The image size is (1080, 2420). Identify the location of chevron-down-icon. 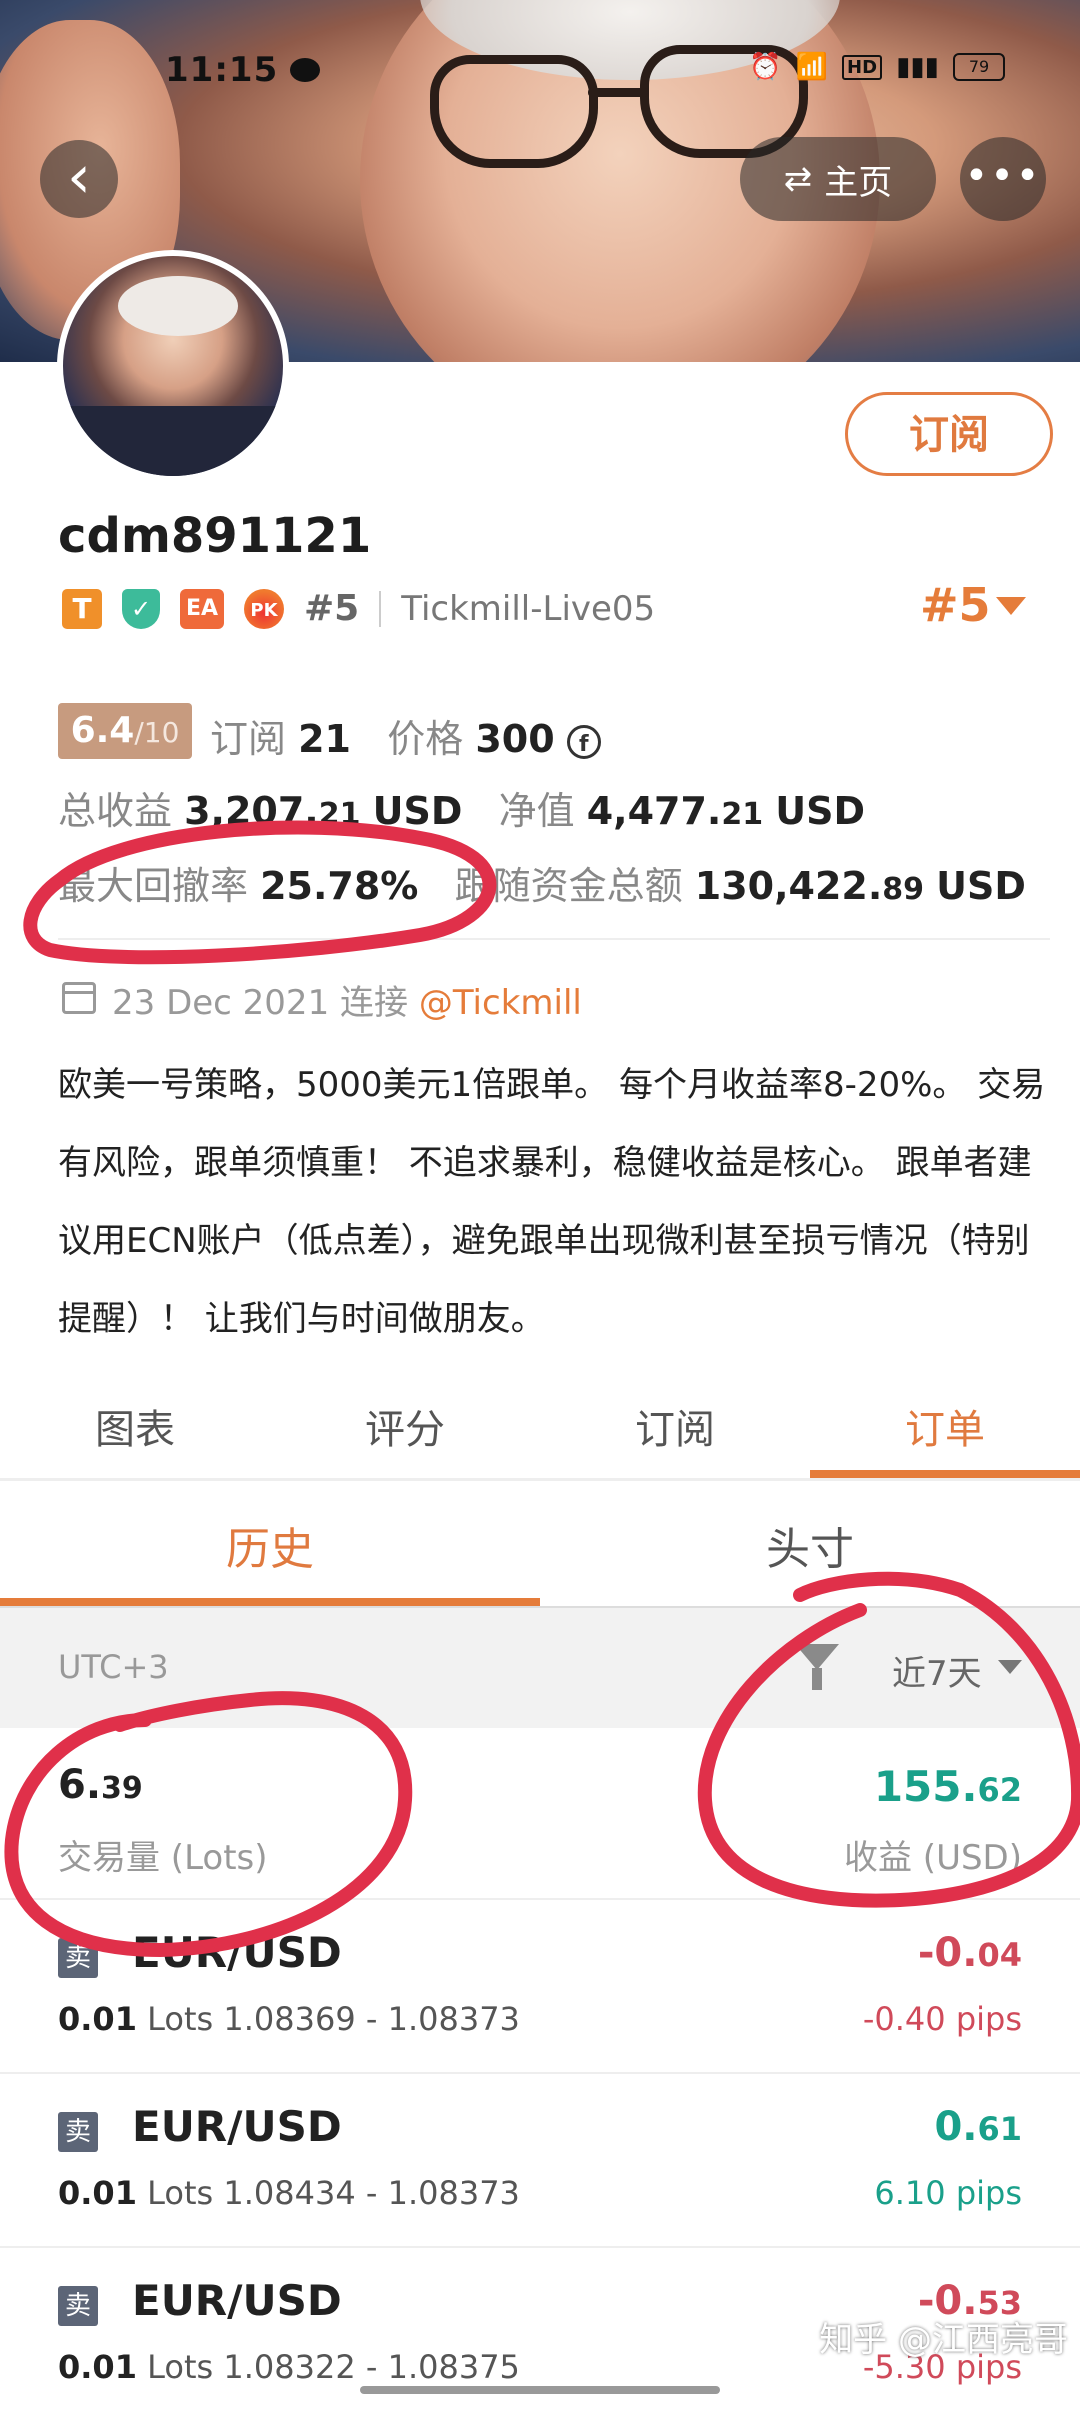
(1010, 1667).